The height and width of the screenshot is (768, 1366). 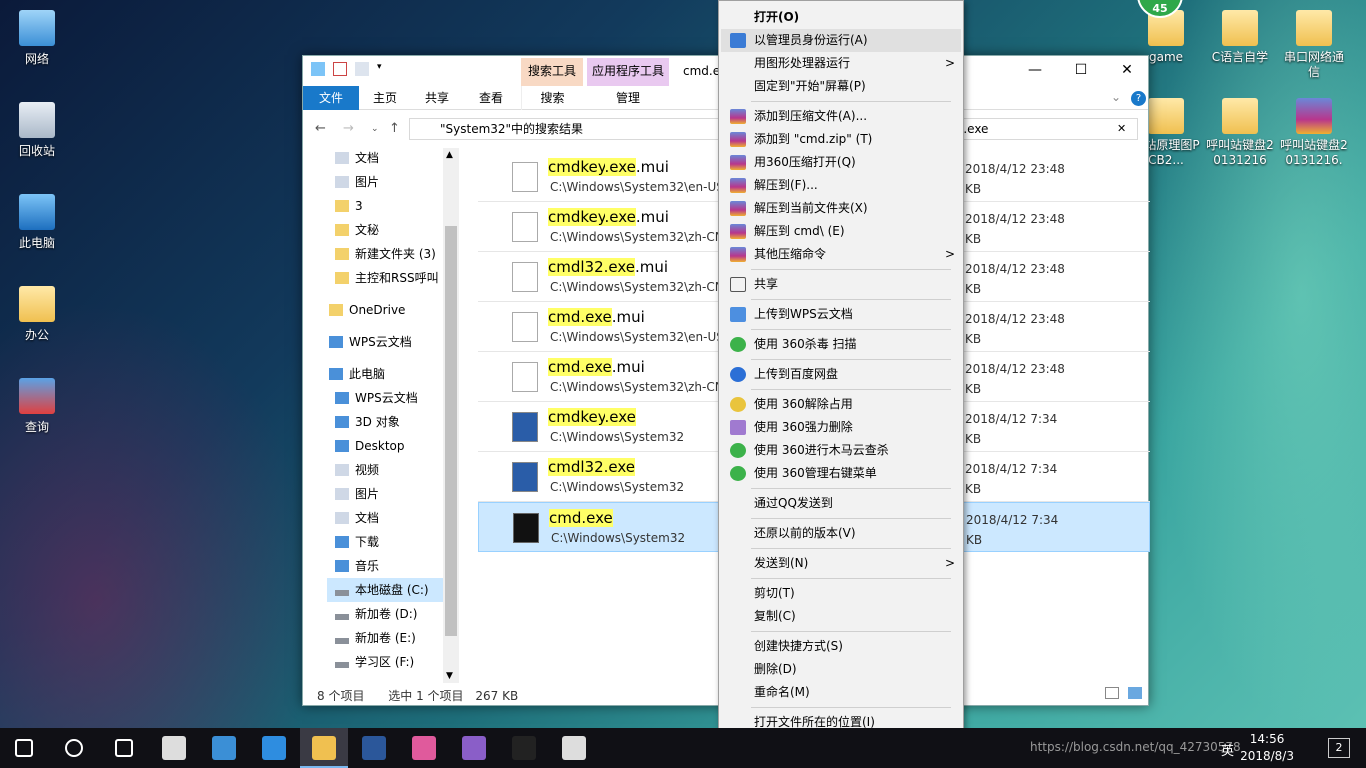 What do you see at coordinates (491, 98) in the screenshot?
I see `tab-view: 查看` at bounding box center [491, 98].